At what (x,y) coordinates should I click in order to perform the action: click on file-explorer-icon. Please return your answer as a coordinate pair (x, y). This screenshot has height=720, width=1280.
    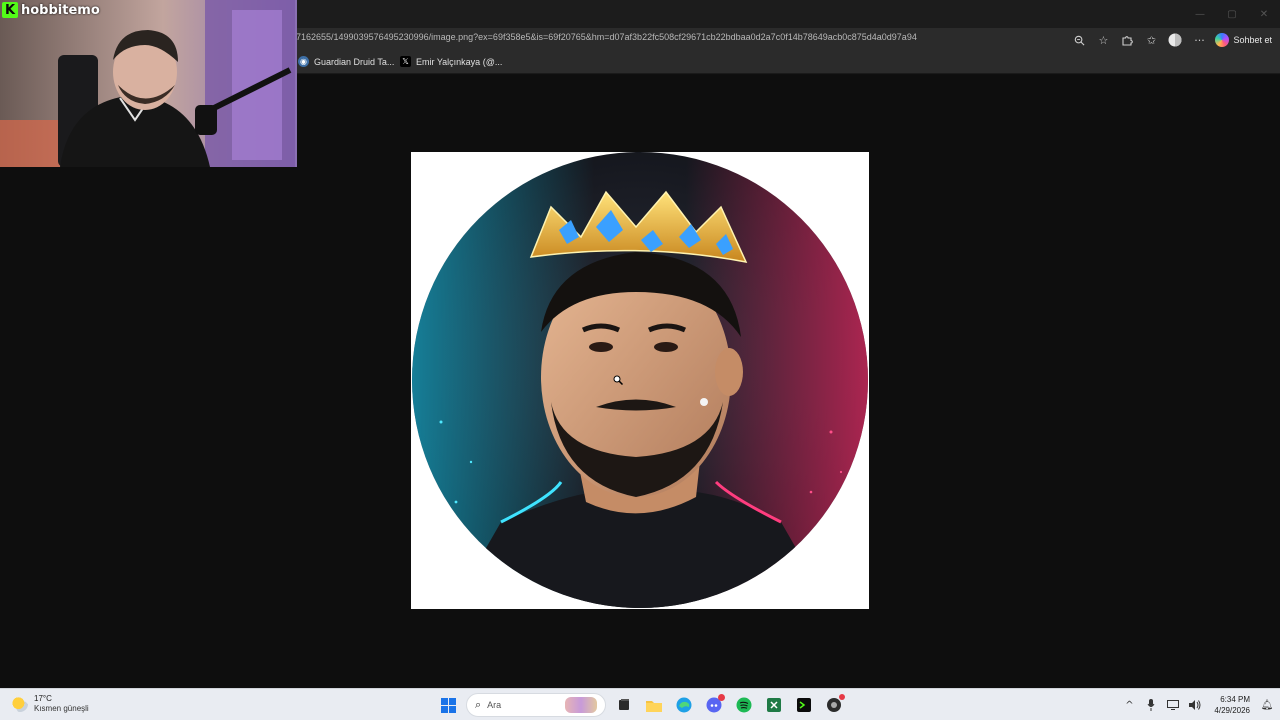
    Looking at the image, I should click on (654, 705).